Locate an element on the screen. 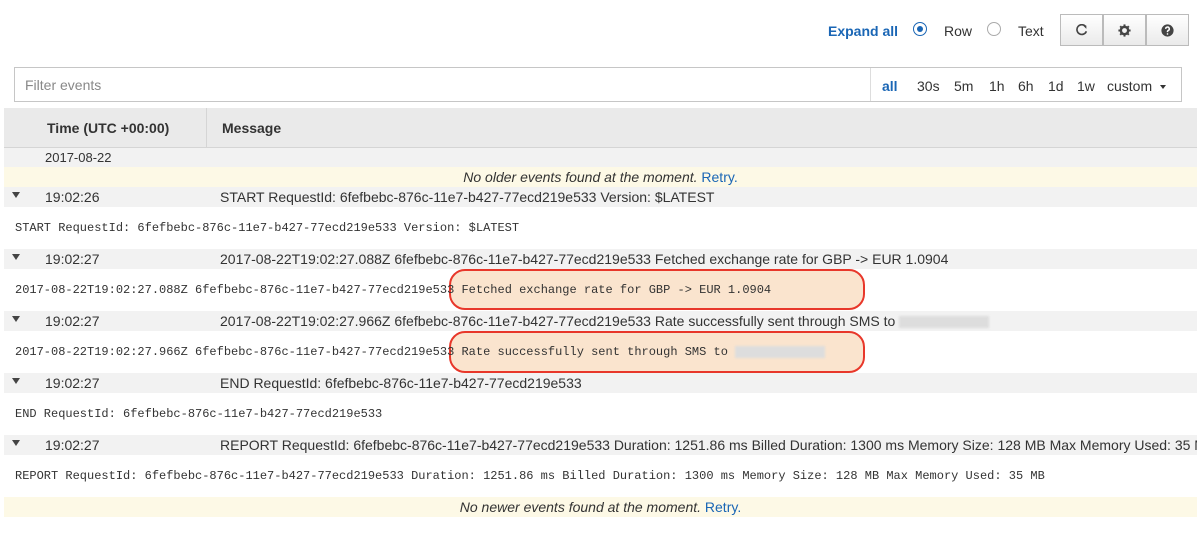 The width and height of the screenshot is (1197, 542). row-view-label: Row is located at coordinates (958, 31).